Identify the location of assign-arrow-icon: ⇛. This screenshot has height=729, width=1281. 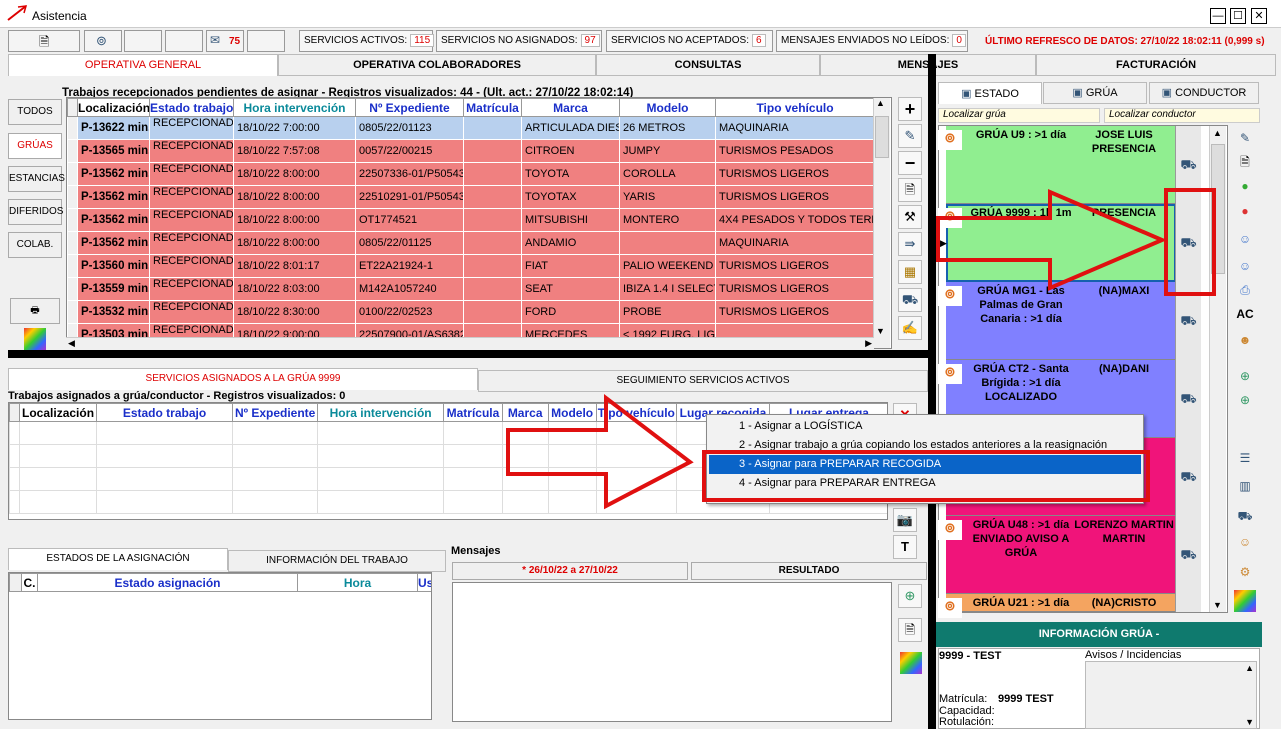
(910, 244).